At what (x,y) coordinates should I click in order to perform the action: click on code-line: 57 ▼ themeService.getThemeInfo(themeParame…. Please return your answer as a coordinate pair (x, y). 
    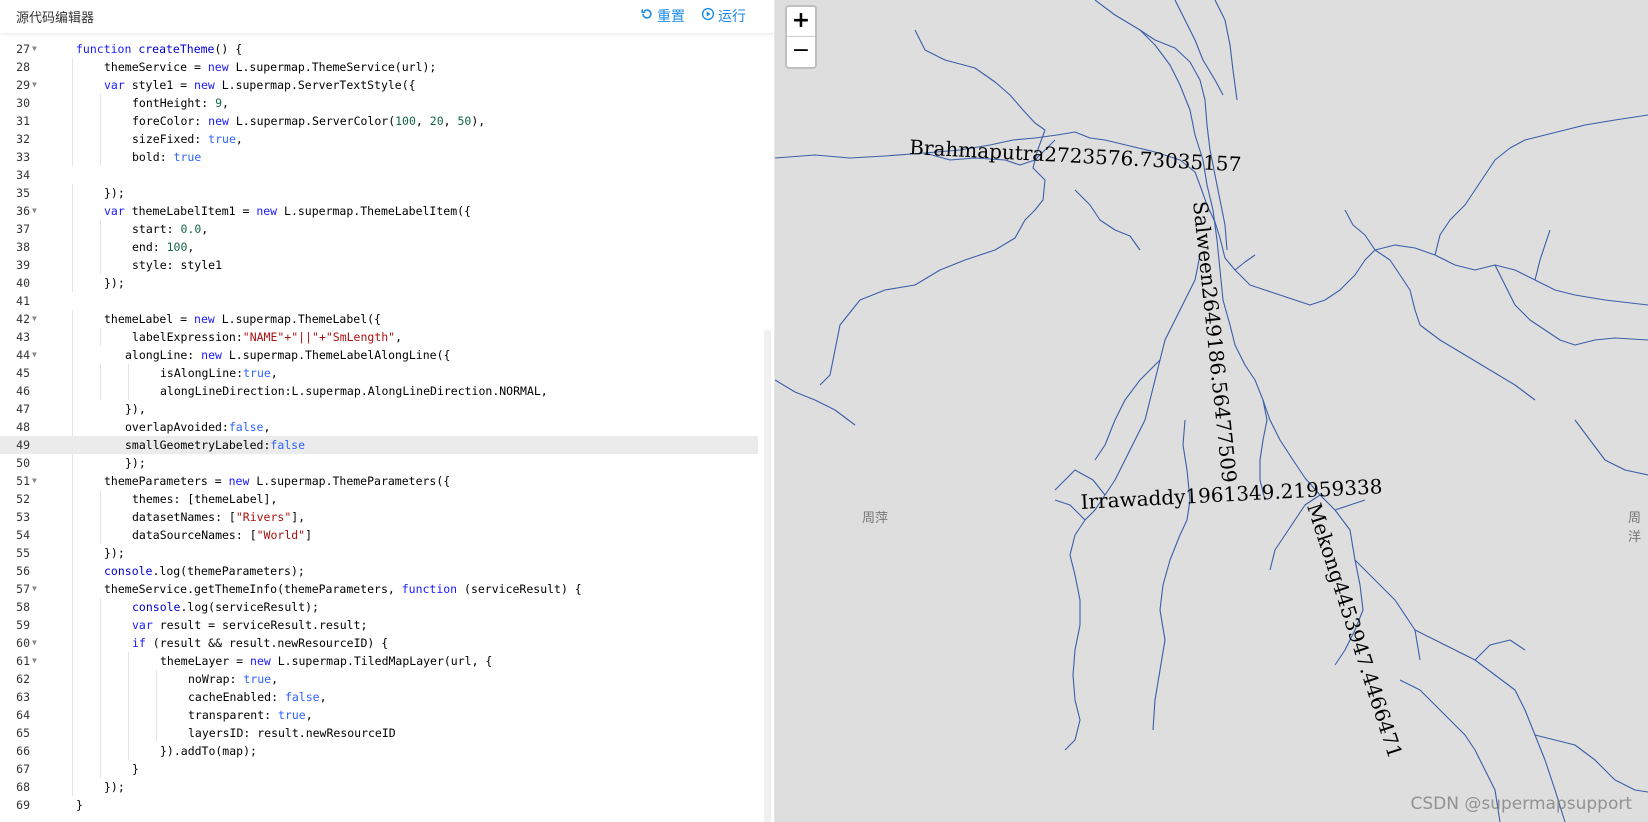
    Looking at the image, I should click on (379, 589).